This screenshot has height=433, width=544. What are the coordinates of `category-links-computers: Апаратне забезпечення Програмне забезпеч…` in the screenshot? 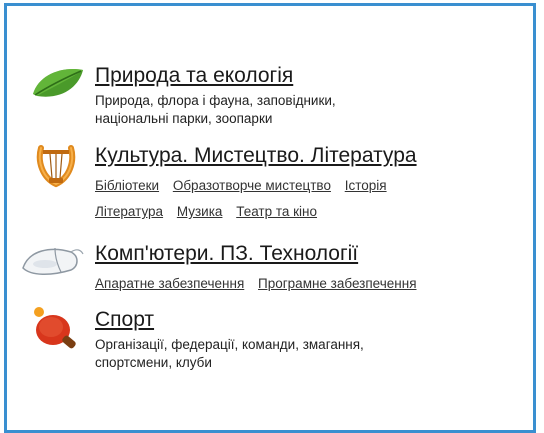 It's located at (261, 283).